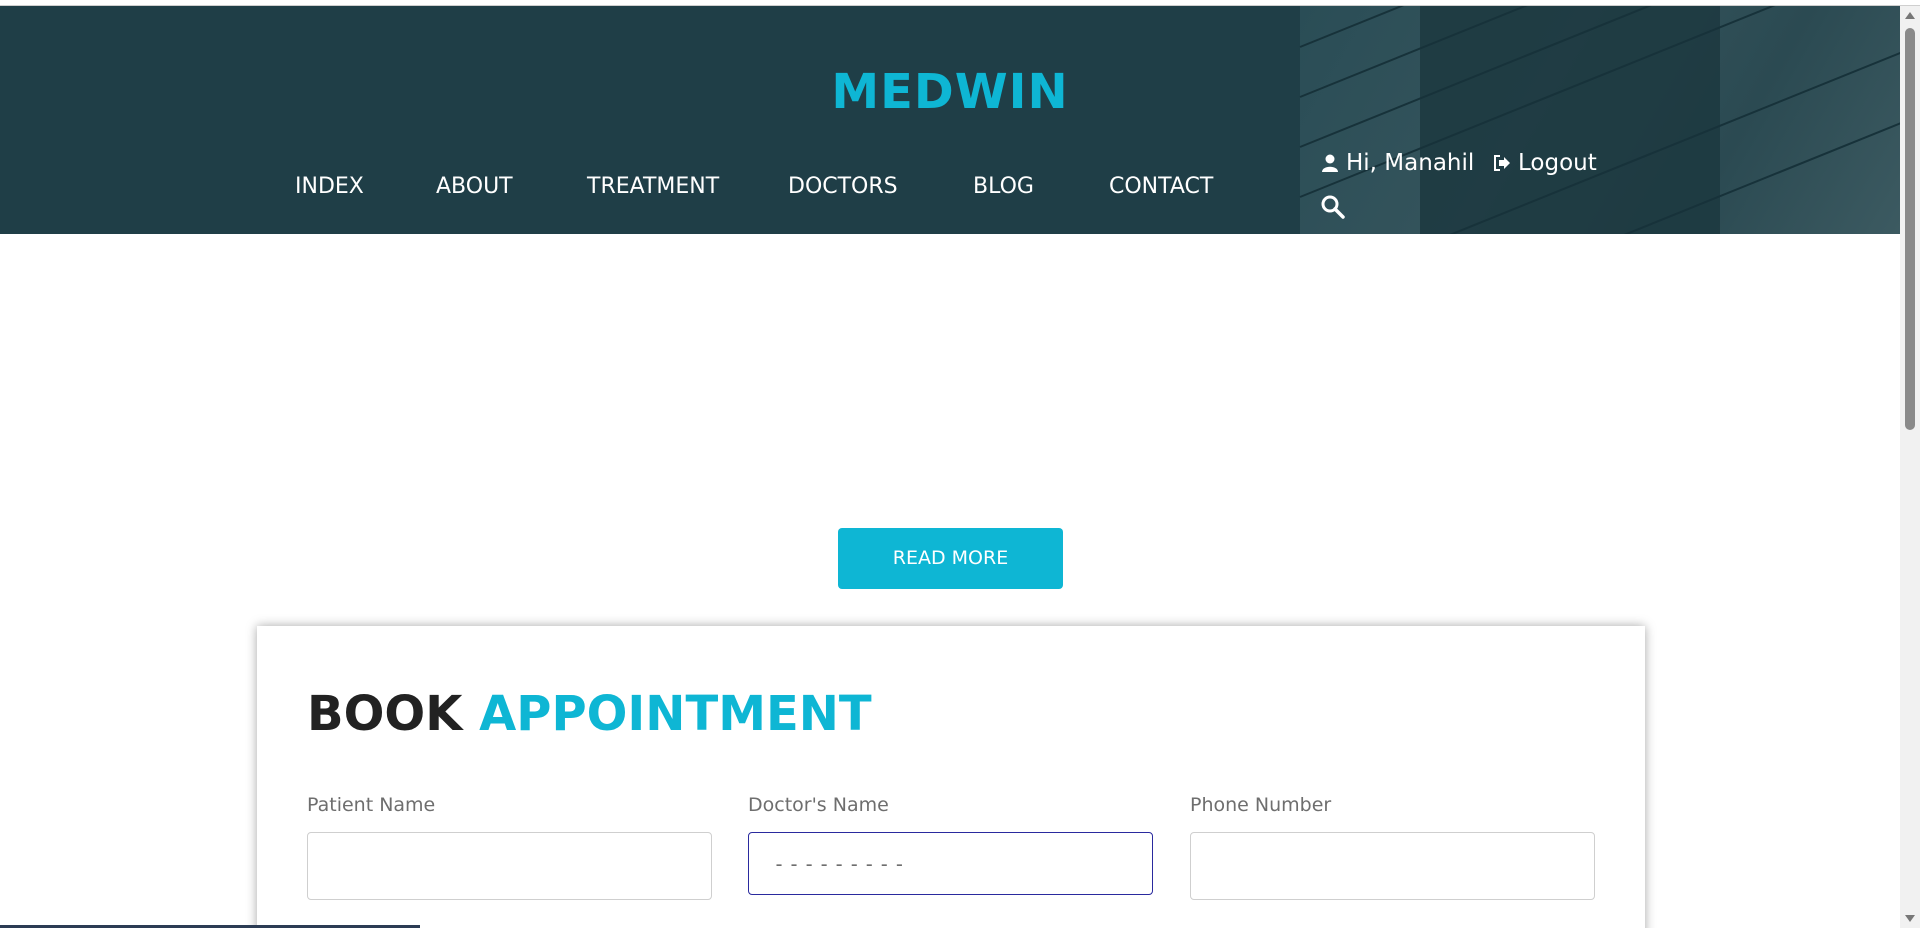 This screenshot has height=928, width=1920. I want to click on appointment-title: BOOK APPOINTMENT, so click(589, 714).